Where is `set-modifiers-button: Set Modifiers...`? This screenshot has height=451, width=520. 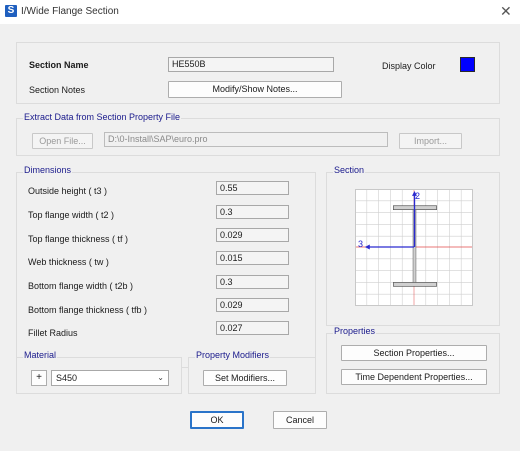 set-modifiers-button: Set Modifiers... is located at coordinates (245, 378).